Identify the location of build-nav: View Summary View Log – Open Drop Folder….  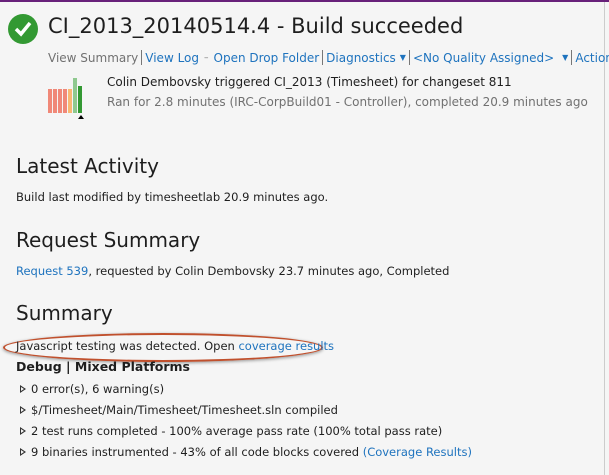
(328, 57).